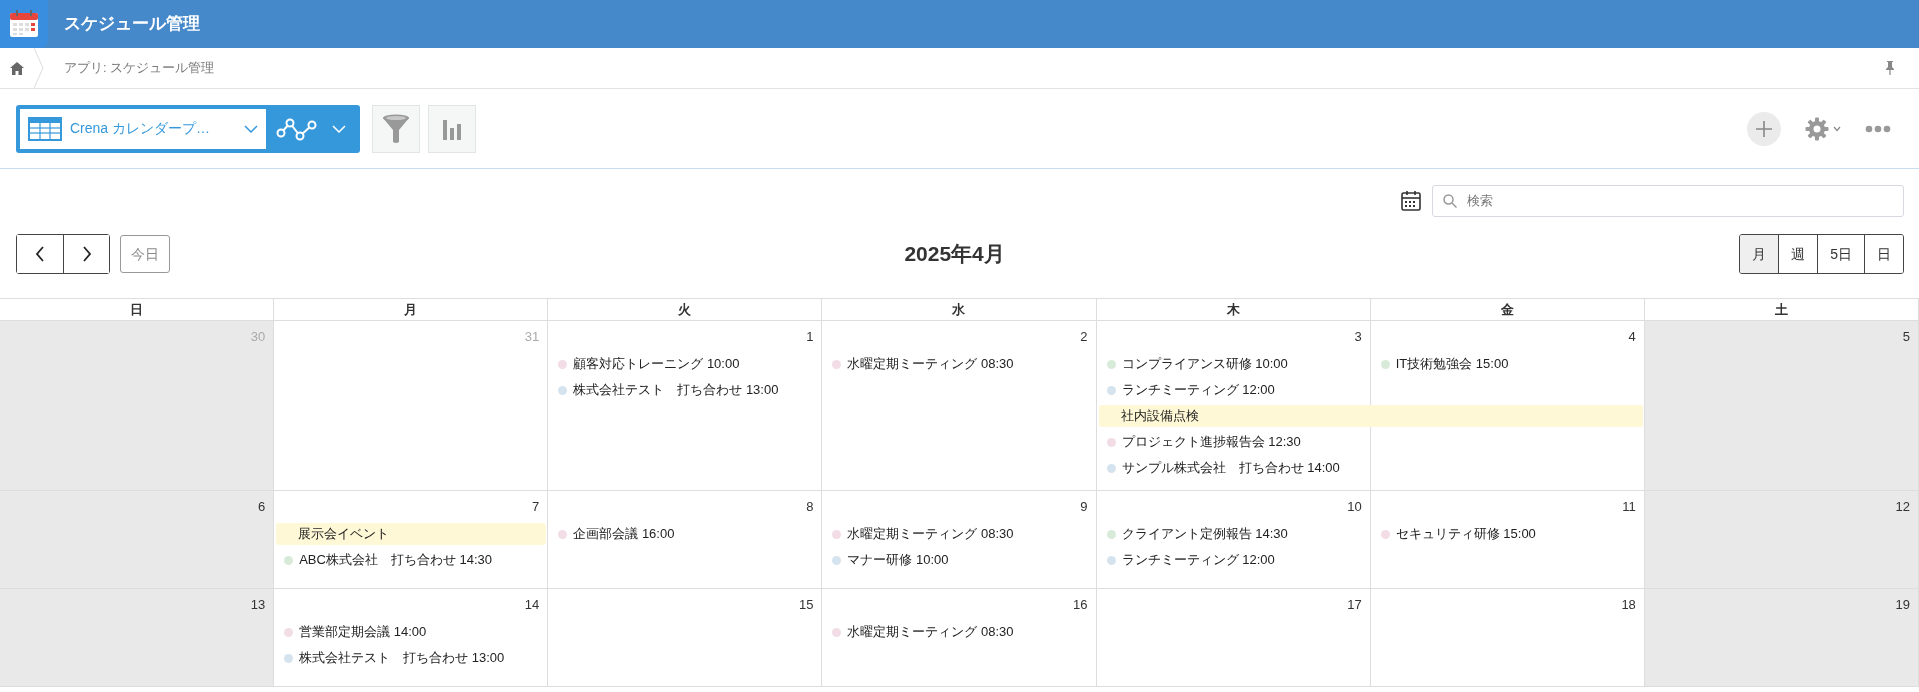 This screenshot has width=1919, height=692. I want to click on day-number: 3, so click(1358, 336).